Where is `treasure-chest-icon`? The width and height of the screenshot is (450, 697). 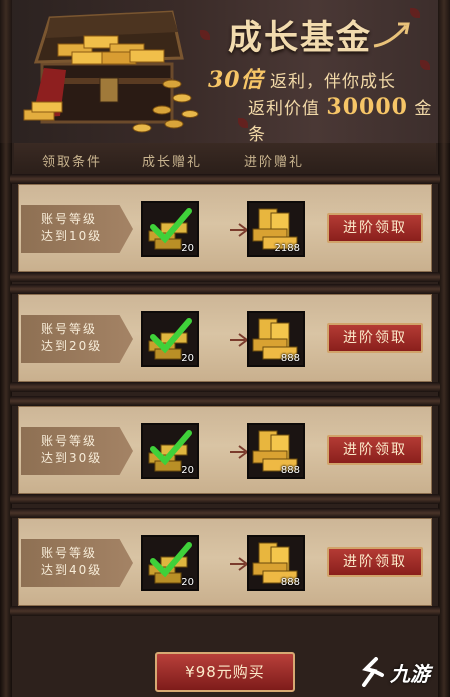 treasure-chest-icon is located at coordinates (111, 71).